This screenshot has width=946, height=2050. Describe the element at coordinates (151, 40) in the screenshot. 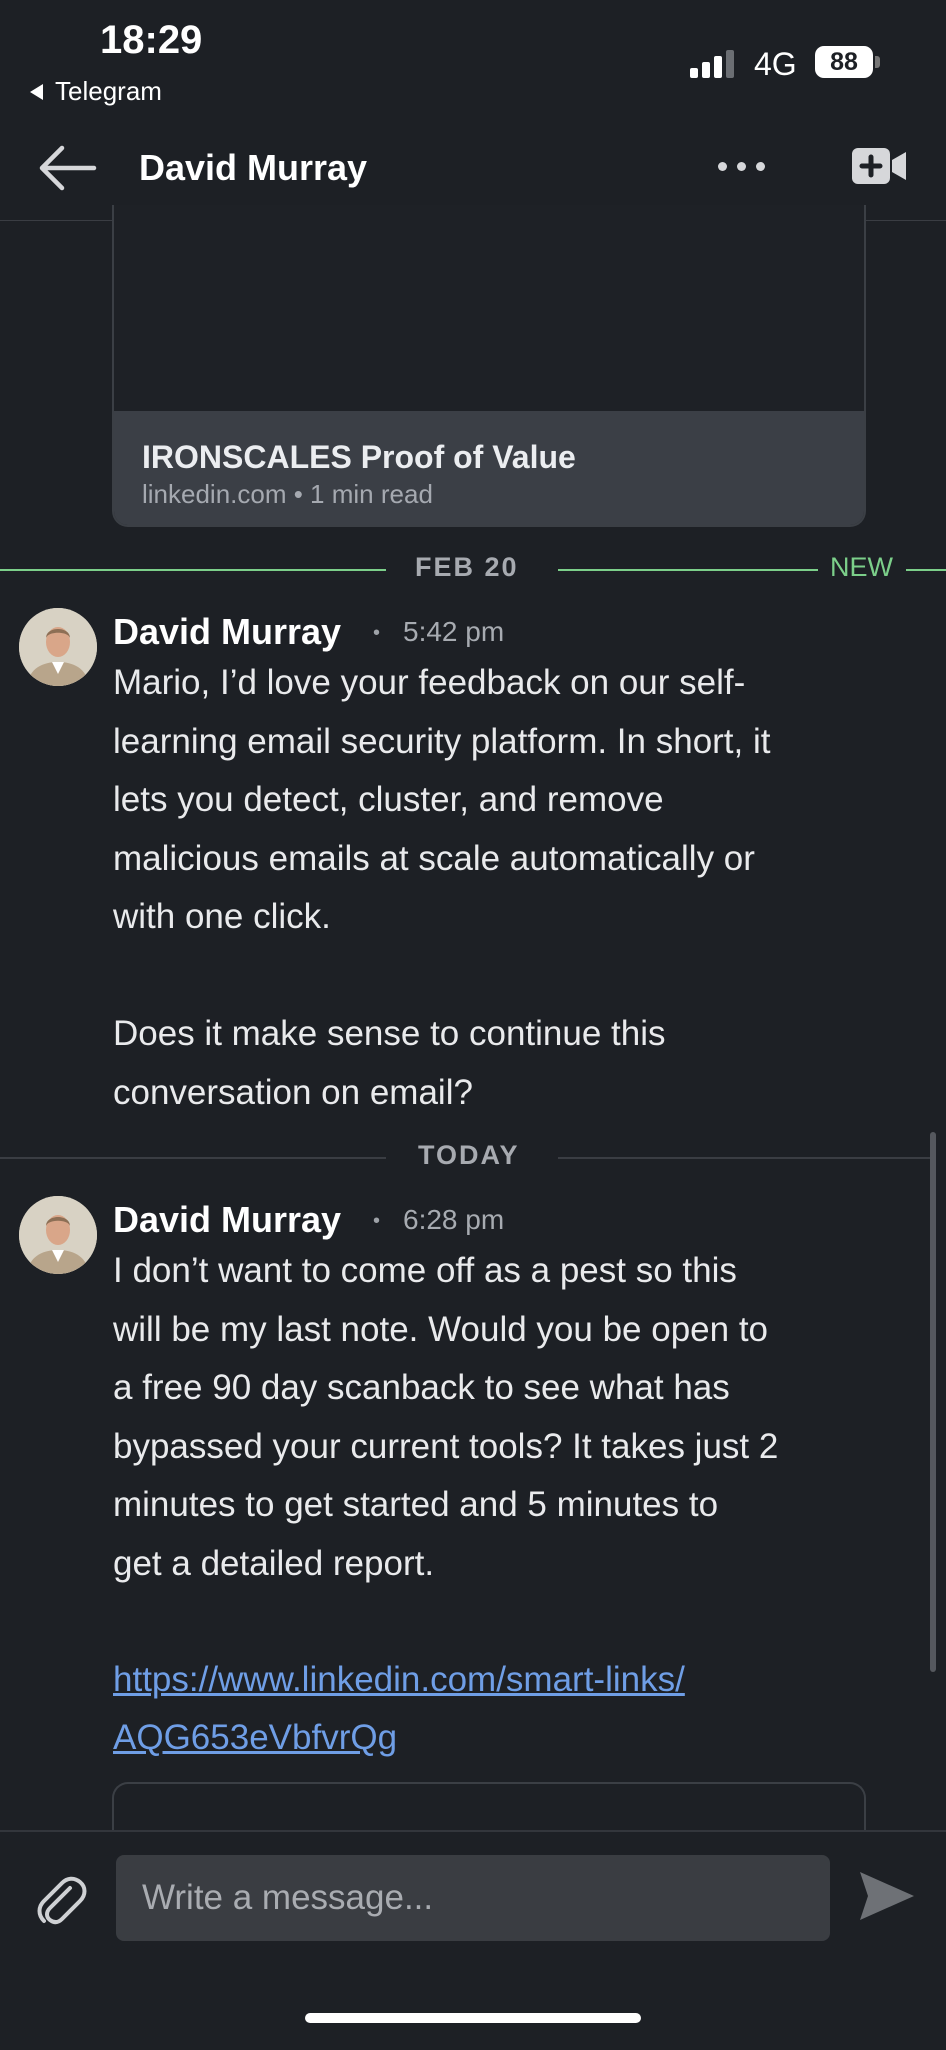

I see `status-time: 18:29` at that location.